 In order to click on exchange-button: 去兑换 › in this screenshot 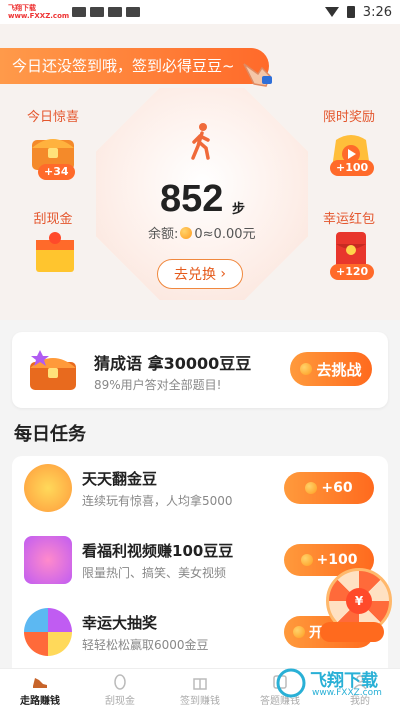, I will do `click(200, 274)`.